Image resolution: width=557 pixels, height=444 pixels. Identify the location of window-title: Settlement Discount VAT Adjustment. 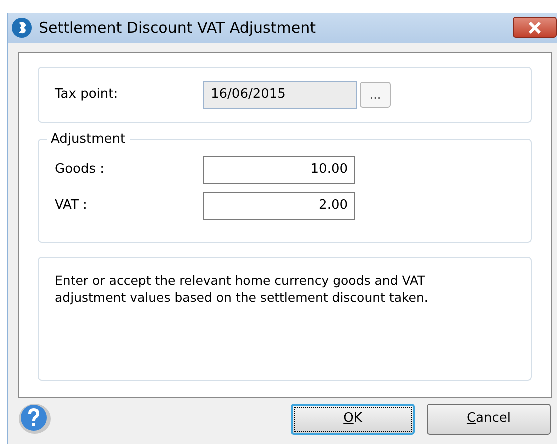
(177, 28).